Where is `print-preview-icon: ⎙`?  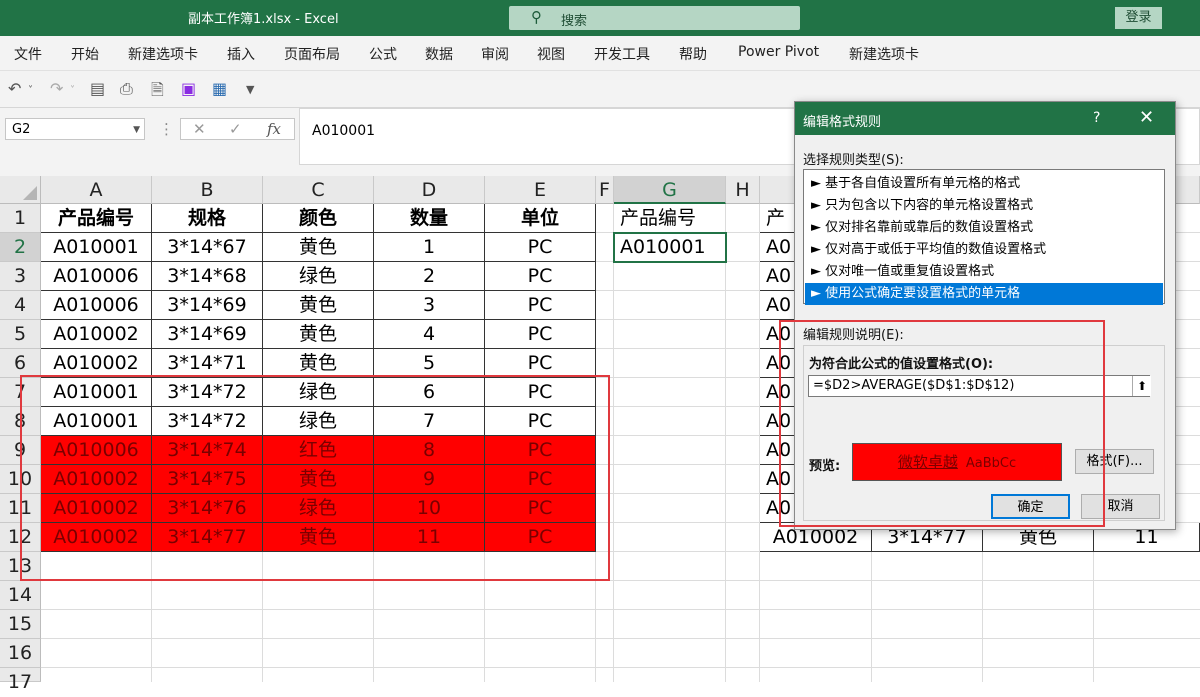 print-preview-icon: ⎙ is located at coordinates (126, 89).